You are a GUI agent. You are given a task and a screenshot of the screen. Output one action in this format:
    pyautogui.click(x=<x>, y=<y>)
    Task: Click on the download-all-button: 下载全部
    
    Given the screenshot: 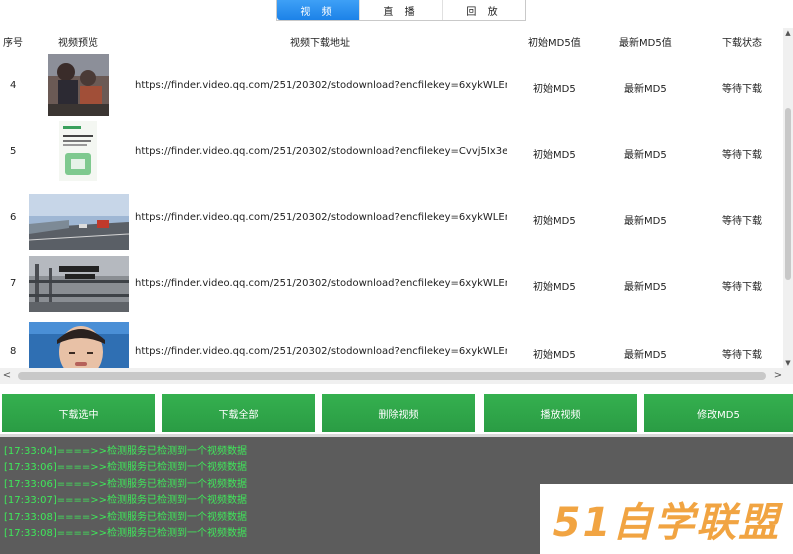 What is the action you would take?
    pyautogui.click(x=238, y=413)
    